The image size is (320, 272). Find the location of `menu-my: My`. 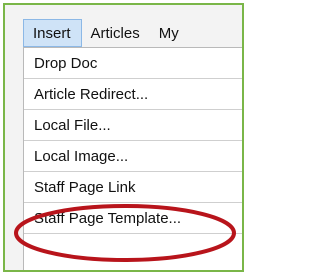

menu-my: My is located at coordinates (169, 33).